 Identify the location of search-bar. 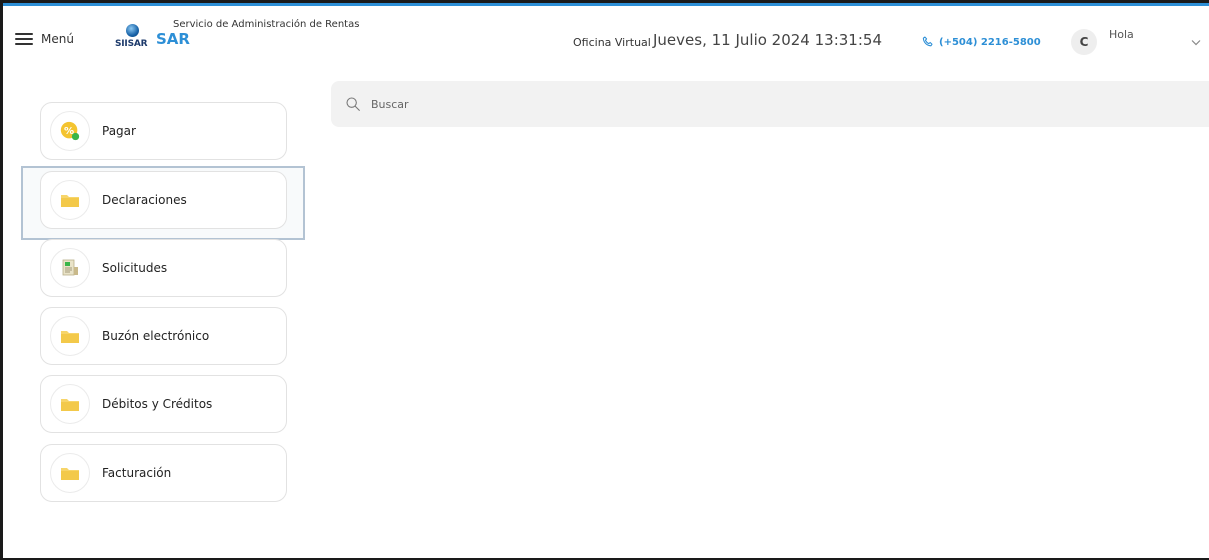
(770, 104).